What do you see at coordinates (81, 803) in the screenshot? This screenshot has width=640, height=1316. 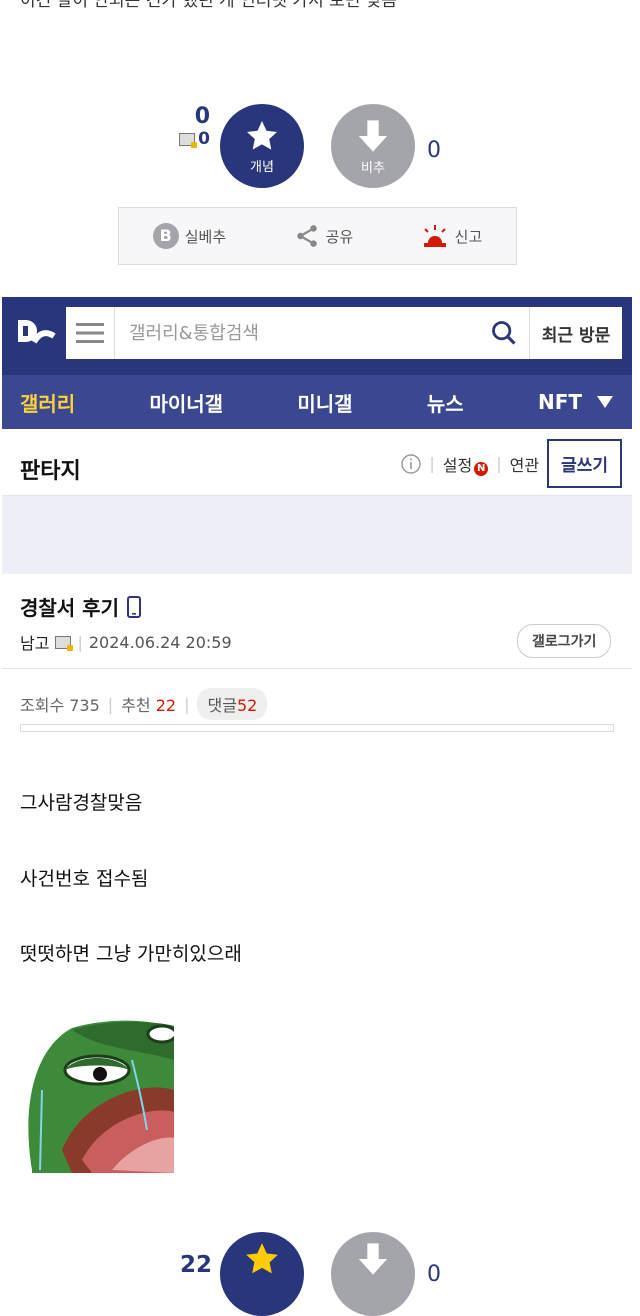 I see `body-line: 그사람경찰맞음` at bounding box center [81, 803].